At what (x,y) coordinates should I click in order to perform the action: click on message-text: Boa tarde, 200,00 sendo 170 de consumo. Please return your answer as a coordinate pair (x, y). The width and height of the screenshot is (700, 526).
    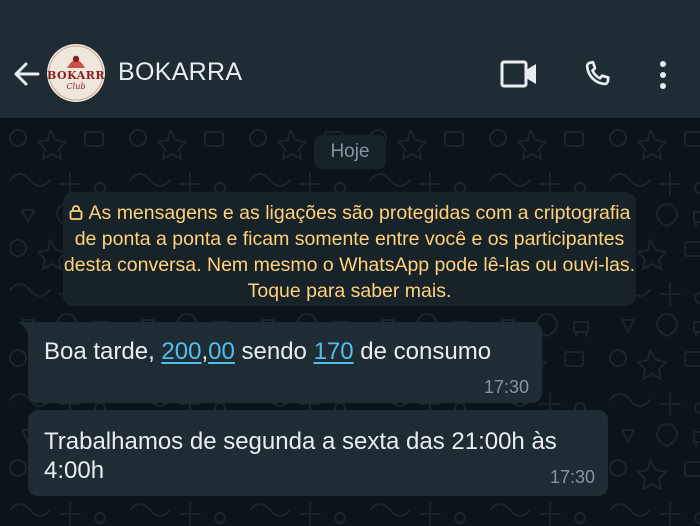
    Looking at the image, I should click on (267, 352).